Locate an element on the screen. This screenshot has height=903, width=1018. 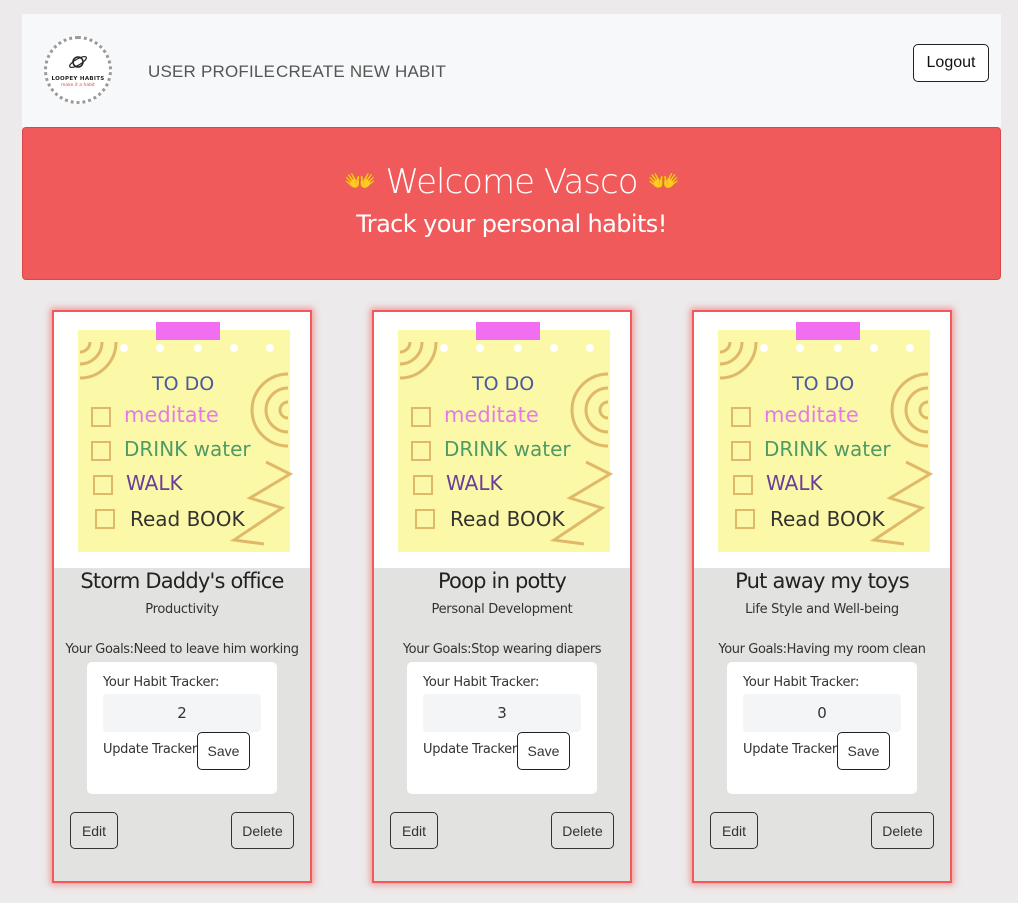
tracker-value-field: 2 is located at coordinates (182, 713).